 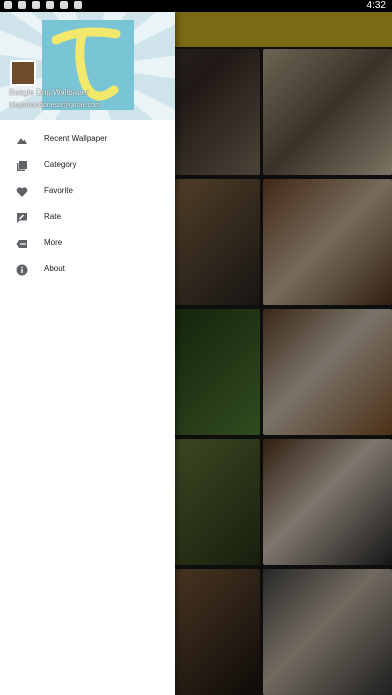 I want to click on avatar, so click(x=23, y=73).